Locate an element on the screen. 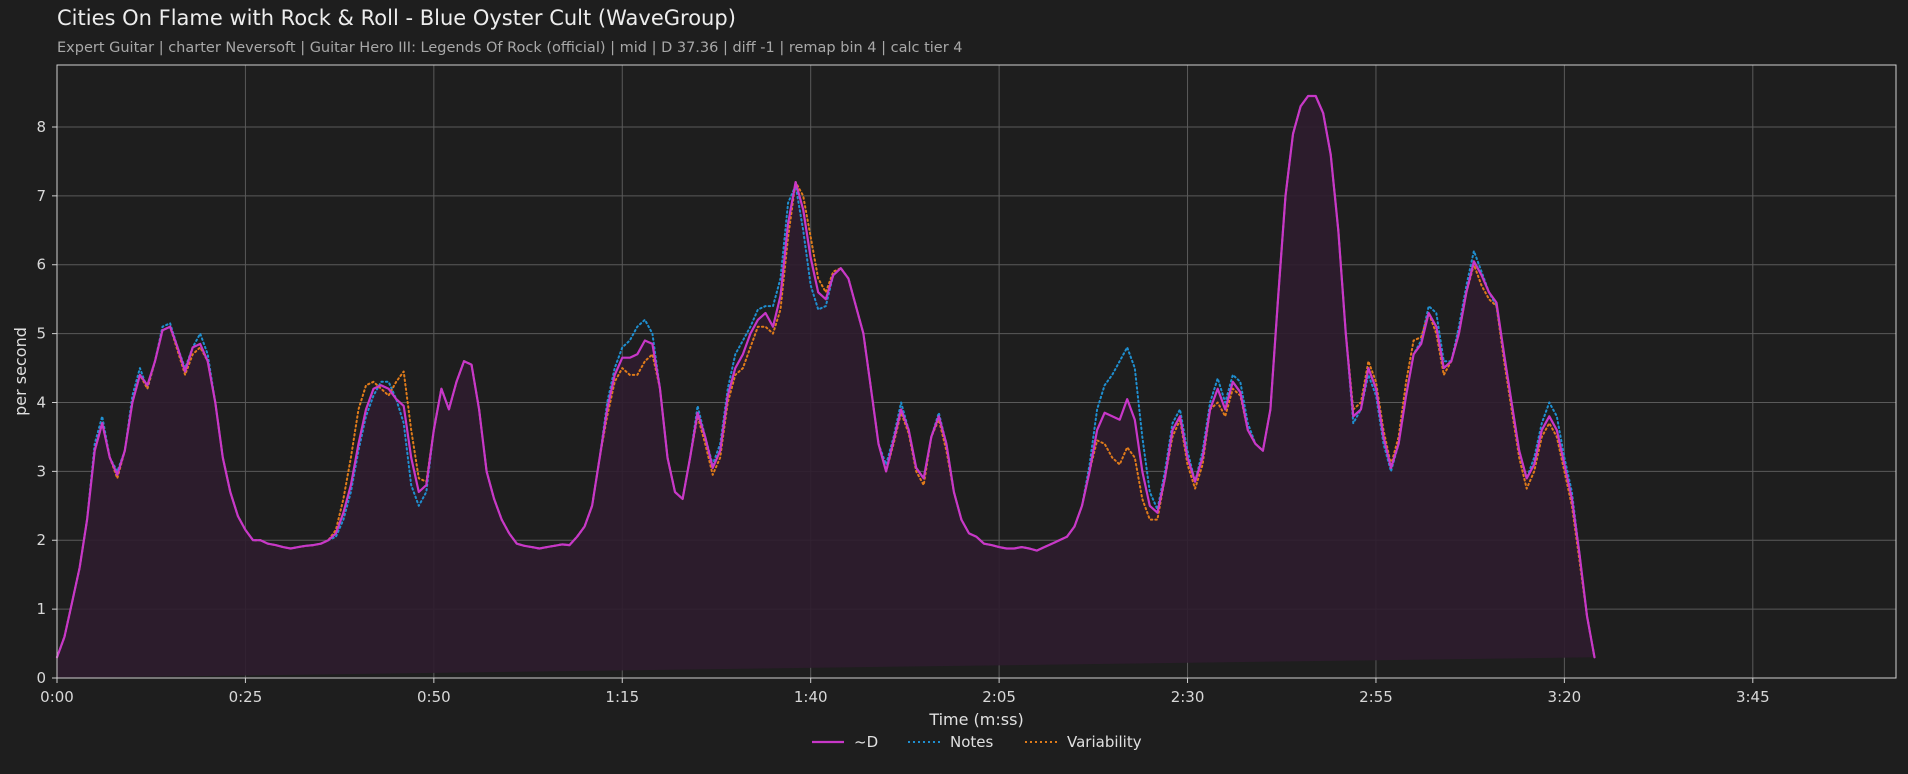 The width and height of the screenshot is (1908, 774). x-tick-label: 0:50 is located at coordinates (434, 697).